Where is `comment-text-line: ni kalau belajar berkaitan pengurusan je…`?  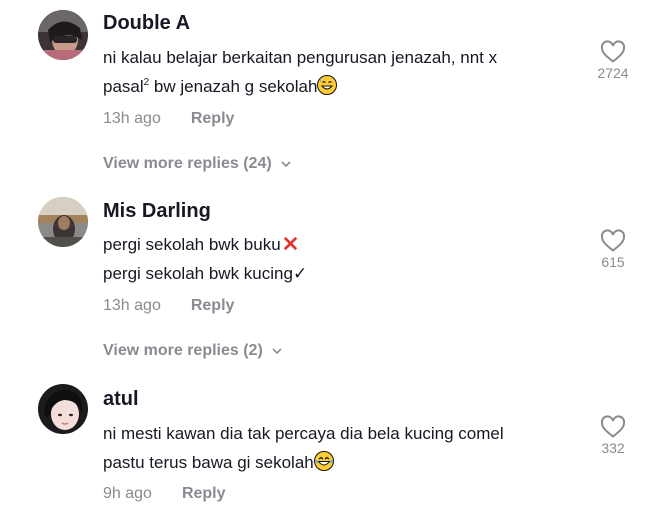
comment-text-line: ni kalau belajar berkaitan pengurusan je… is located at coordinates (300, 57).